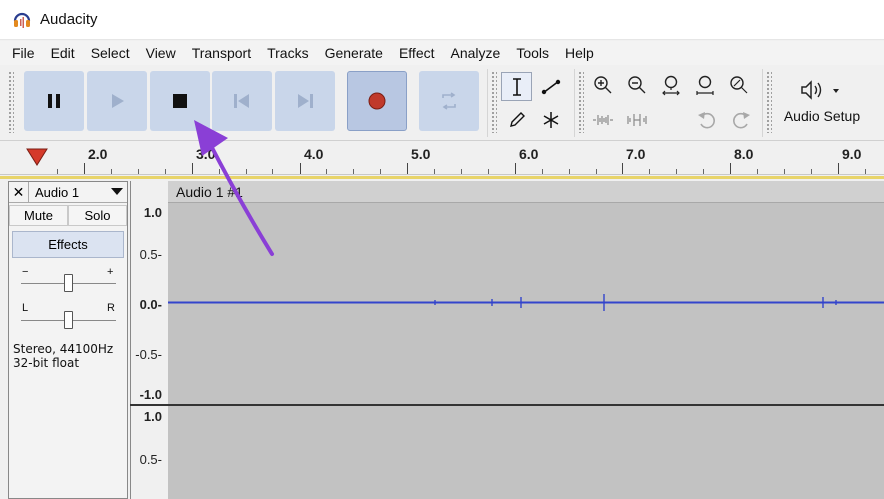 The width and height of the screenshot is (884, 499). What do you see at coordinates (744, 154) in the screenshot?
I see `timeline-label: 8.0` at bounding box center [744, 154].